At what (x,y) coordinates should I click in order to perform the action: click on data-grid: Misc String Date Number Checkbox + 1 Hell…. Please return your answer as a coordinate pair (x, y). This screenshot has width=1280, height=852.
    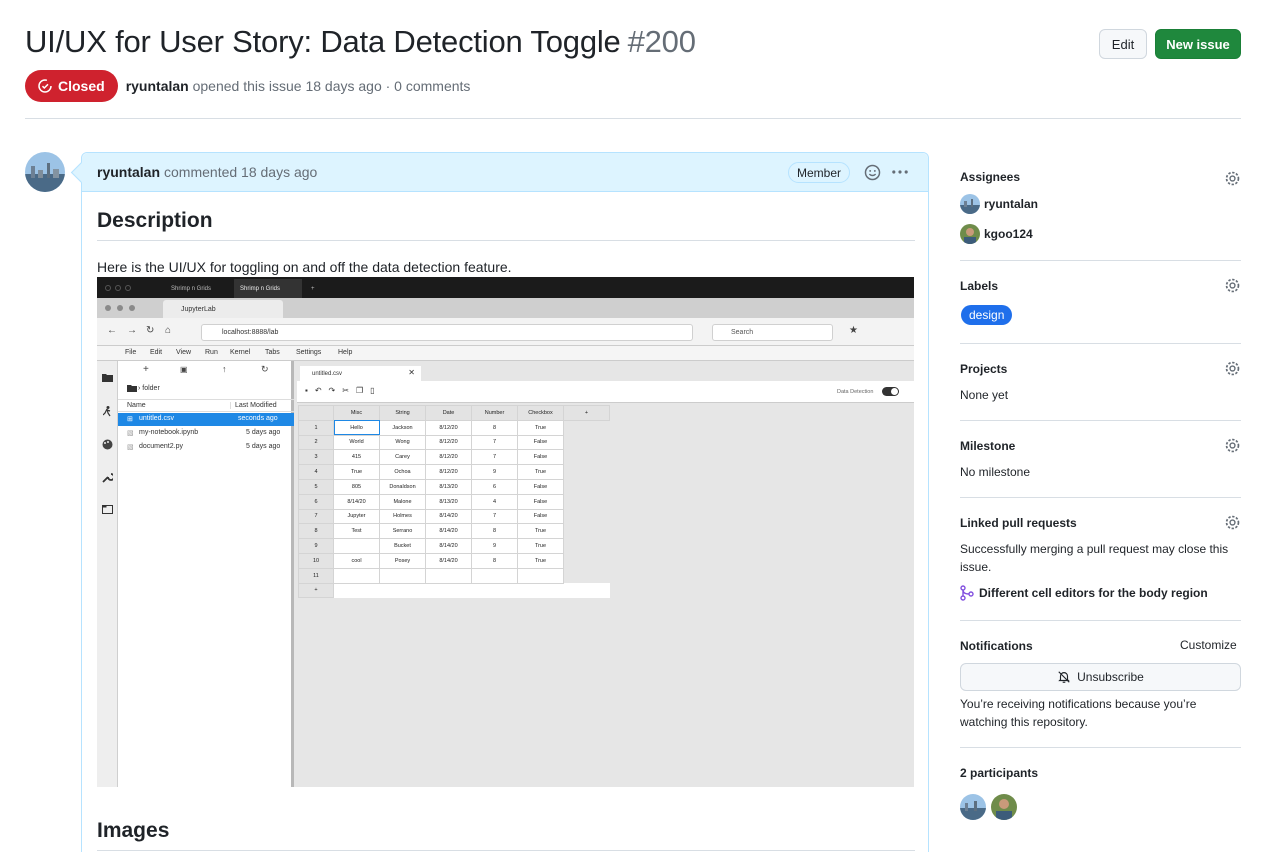
    Looking at the image, I should click on (454, 502).